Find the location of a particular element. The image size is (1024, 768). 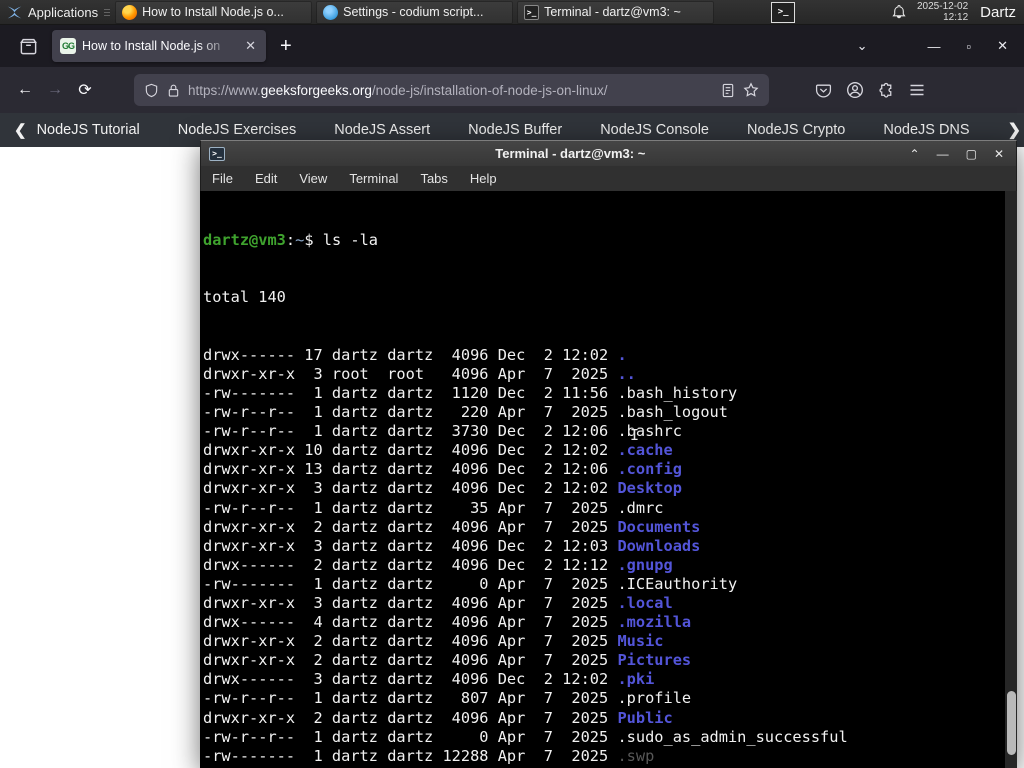

terminal-window-icon: >_ is located at coordinates (217, 153).